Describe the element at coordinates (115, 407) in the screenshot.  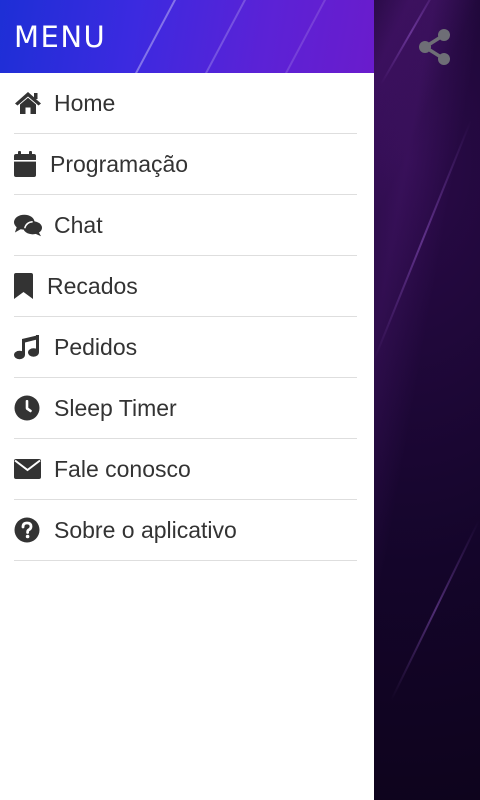
I see `menu-item-label: Sleep Timer` at that location.